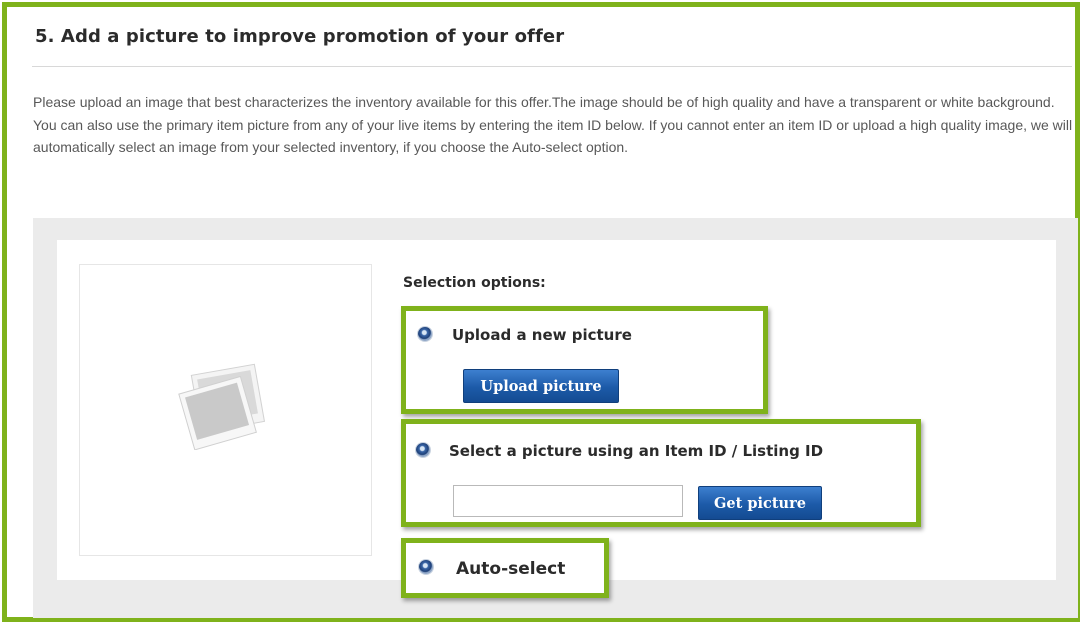 This screenshot has width=1089, height=622. Describe the element at coordinates (568, 501) in the screenshot. I see `item-id-input` at that location.